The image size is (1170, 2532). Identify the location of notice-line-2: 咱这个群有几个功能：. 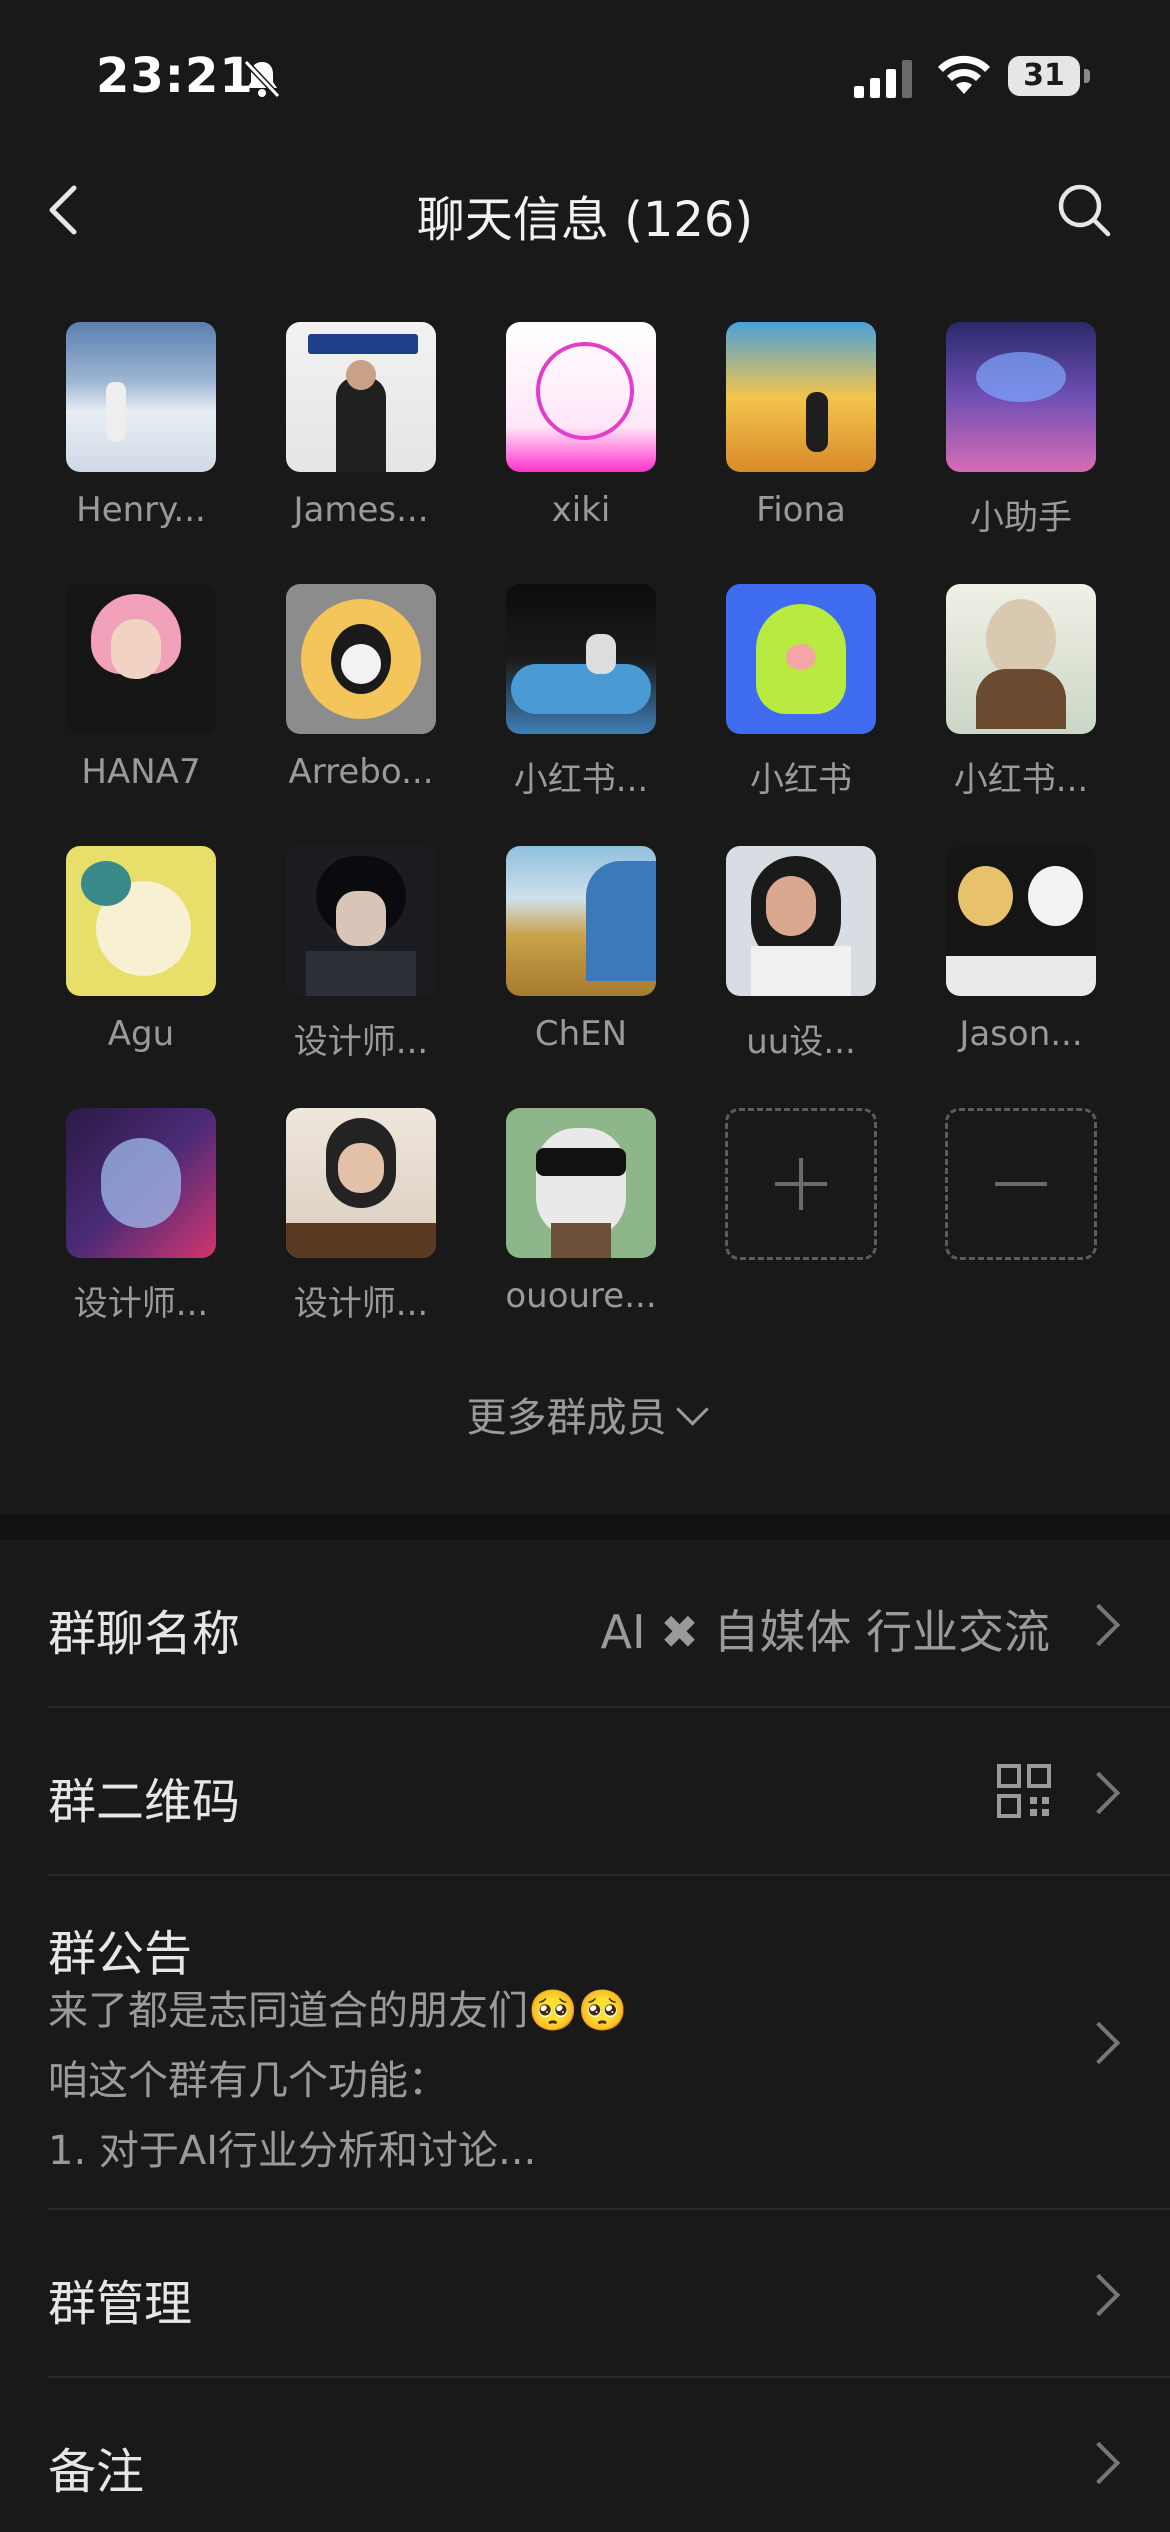
(248, 2081).